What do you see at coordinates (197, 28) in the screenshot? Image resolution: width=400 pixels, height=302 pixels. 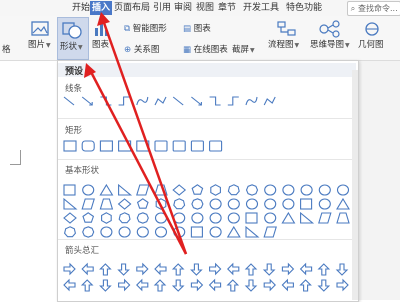 I see `chart-small-button: ▤ 图表` at bounding box center [197, 28].